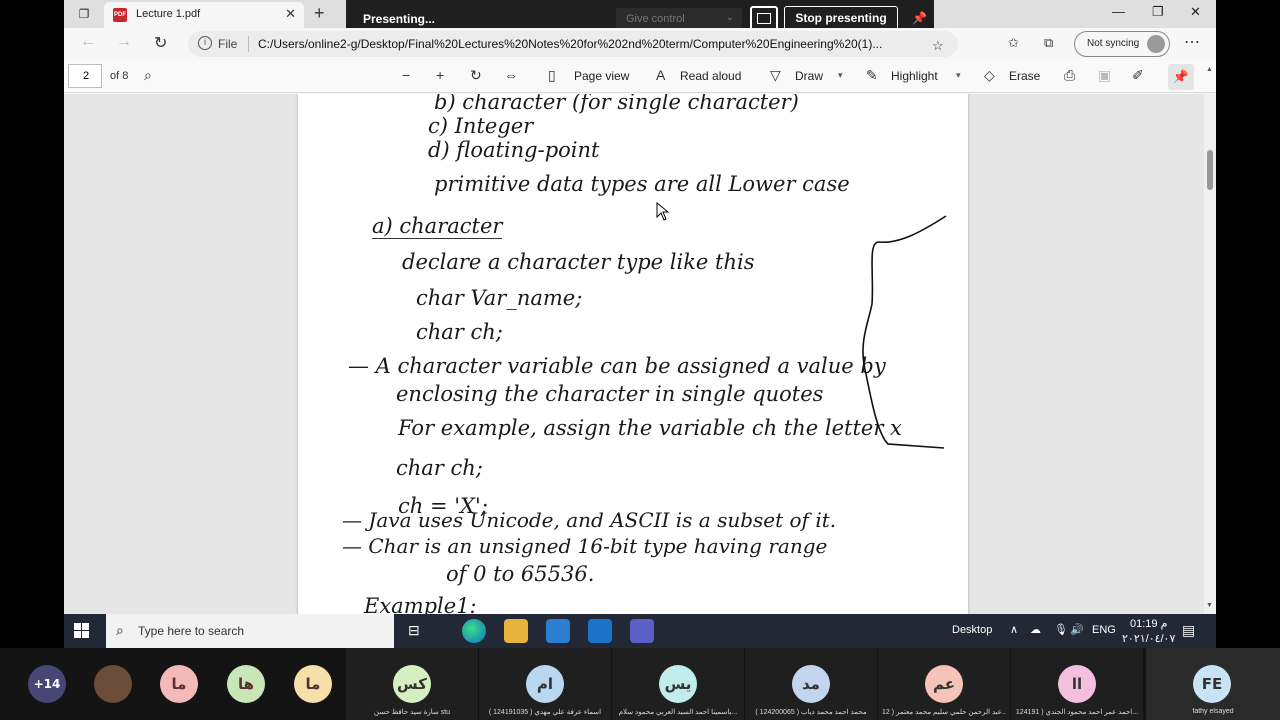 Image resolution: width=1280 pixels, height=720 pixels. I want to click on participant-avatar: ها, so click(246, 684).